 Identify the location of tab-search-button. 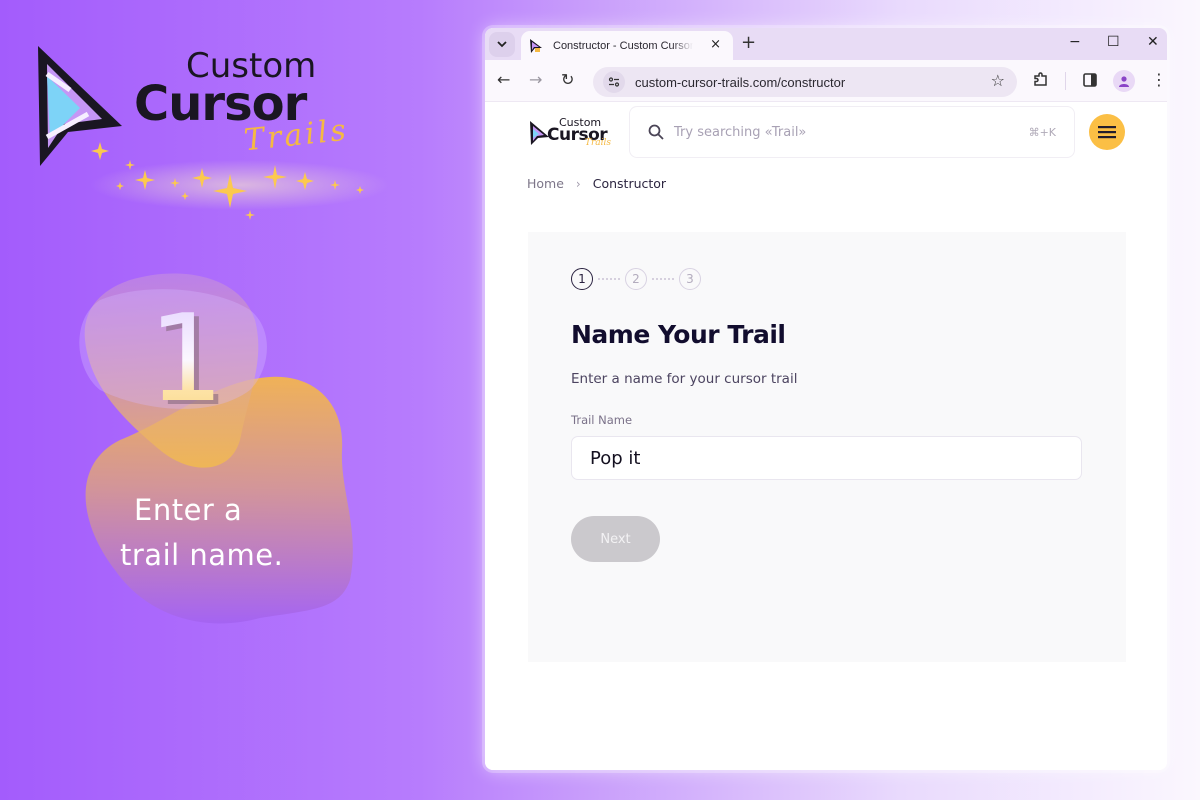
(502, 44).